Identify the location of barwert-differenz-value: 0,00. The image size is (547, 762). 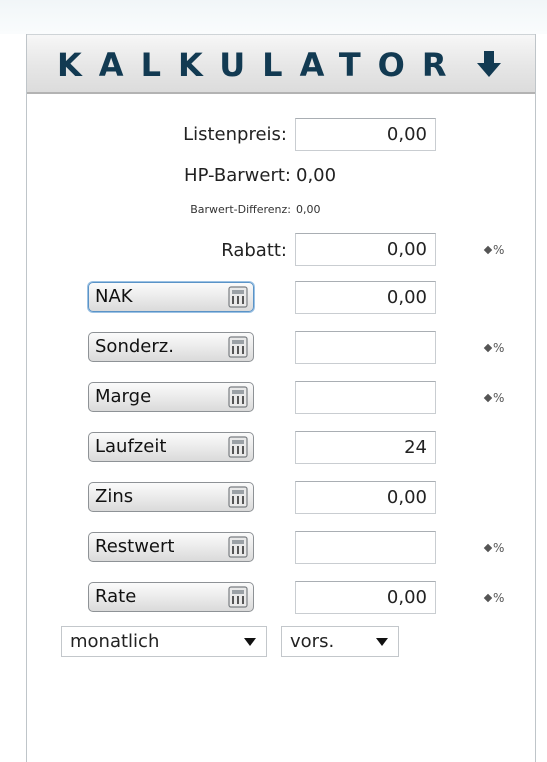
(308, 209).